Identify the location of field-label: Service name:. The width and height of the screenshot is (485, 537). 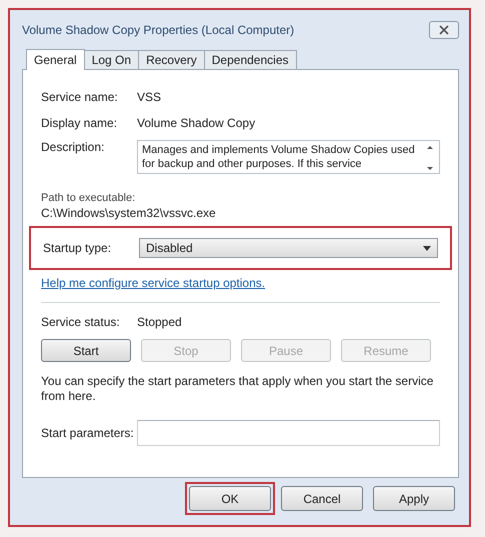
(80, 97).